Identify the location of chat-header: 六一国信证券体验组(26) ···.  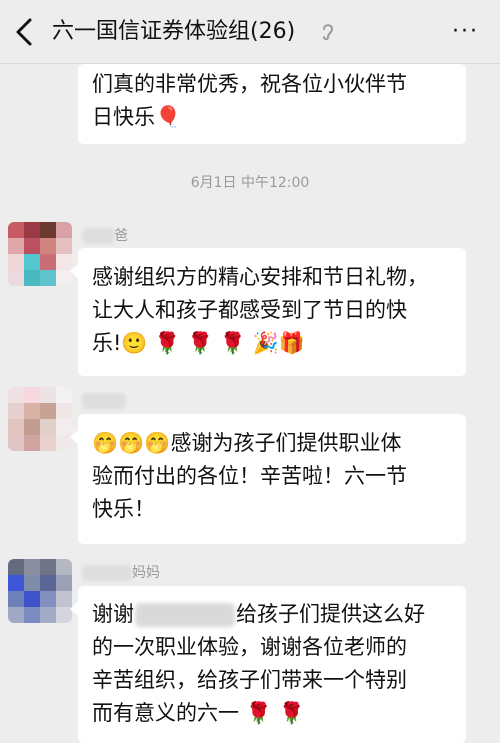
(250, 32).